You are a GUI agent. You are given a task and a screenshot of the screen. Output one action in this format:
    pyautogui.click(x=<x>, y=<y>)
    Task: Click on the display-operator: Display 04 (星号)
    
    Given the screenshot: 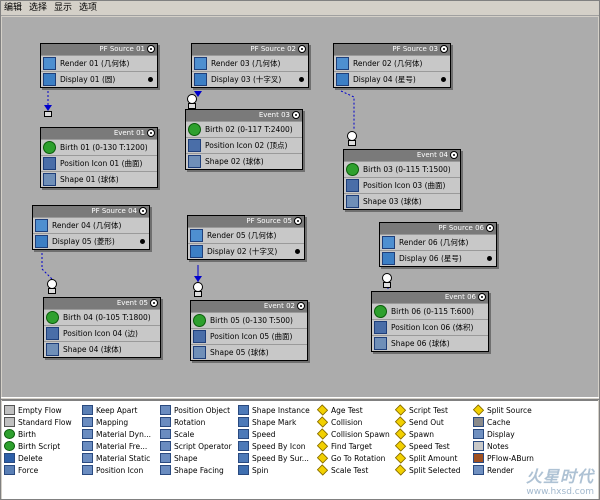 What is the action you would take?
    pyautogui.click(x=392, y=79)
    